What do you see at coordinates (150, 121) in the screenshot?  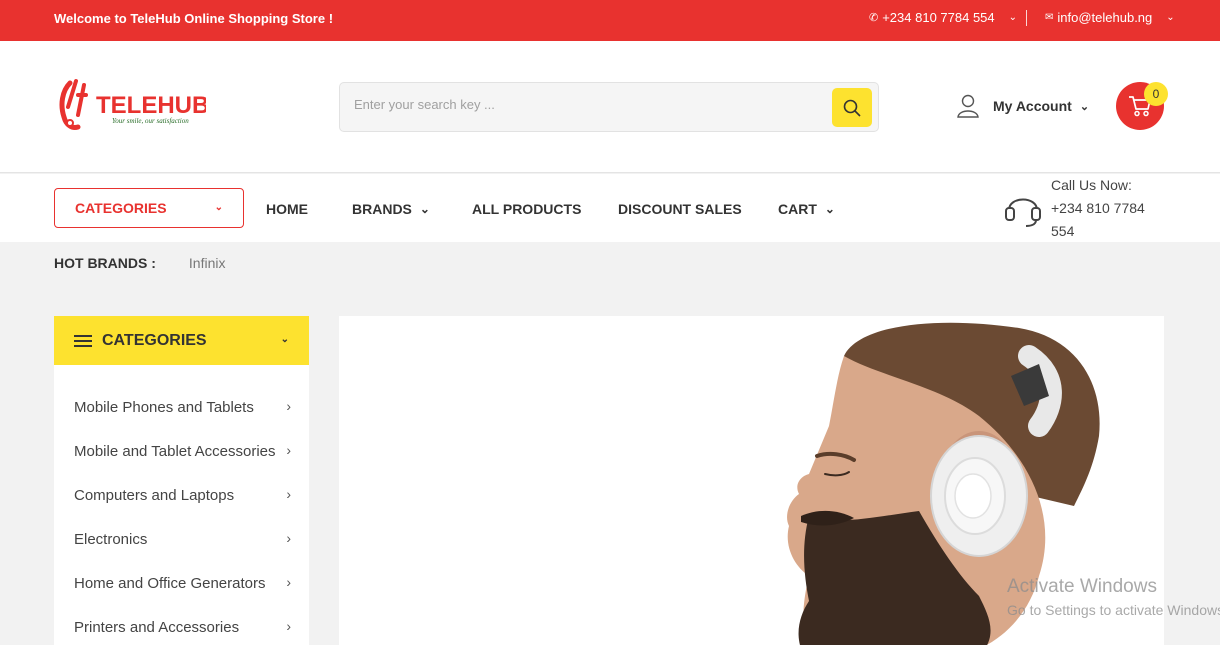 I see `logo-tagline: Your smile, our satisfaction` at bounding box center [150, 121].